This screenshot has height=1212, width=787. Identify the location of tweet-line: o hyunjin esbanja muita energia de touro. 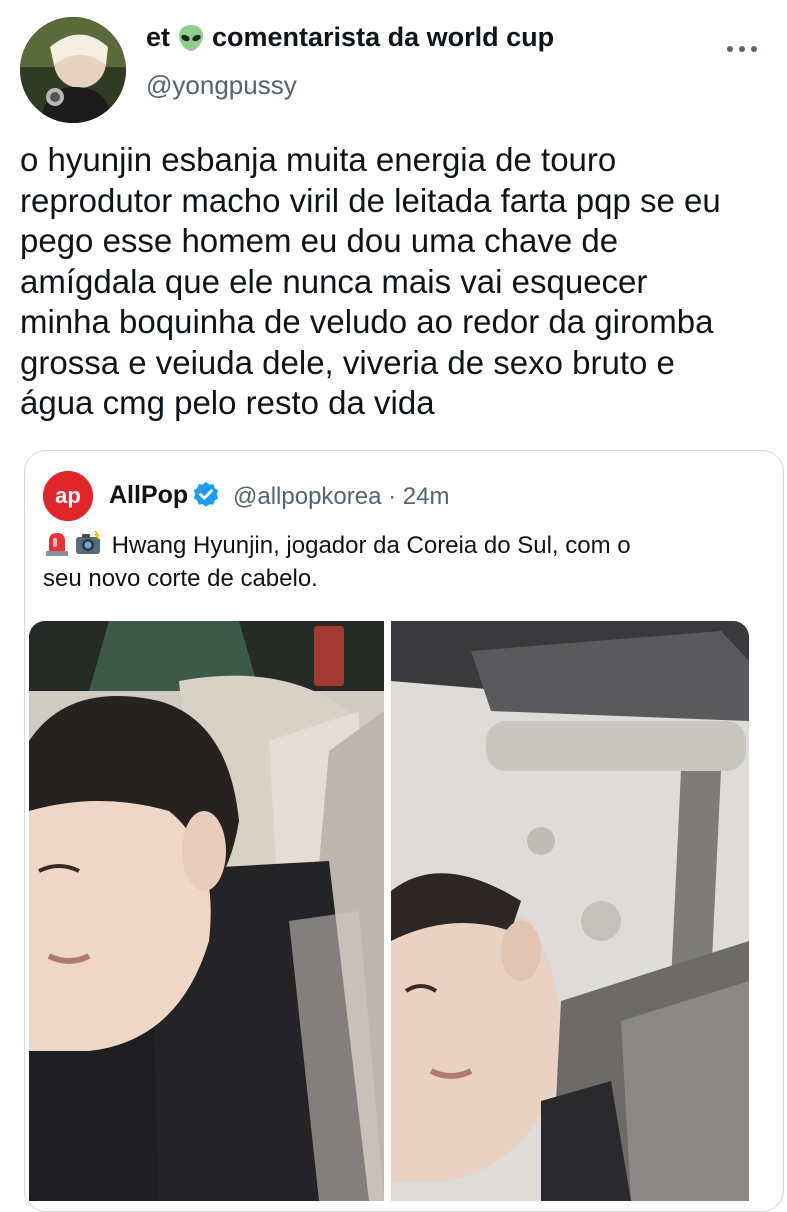
(318, 159).